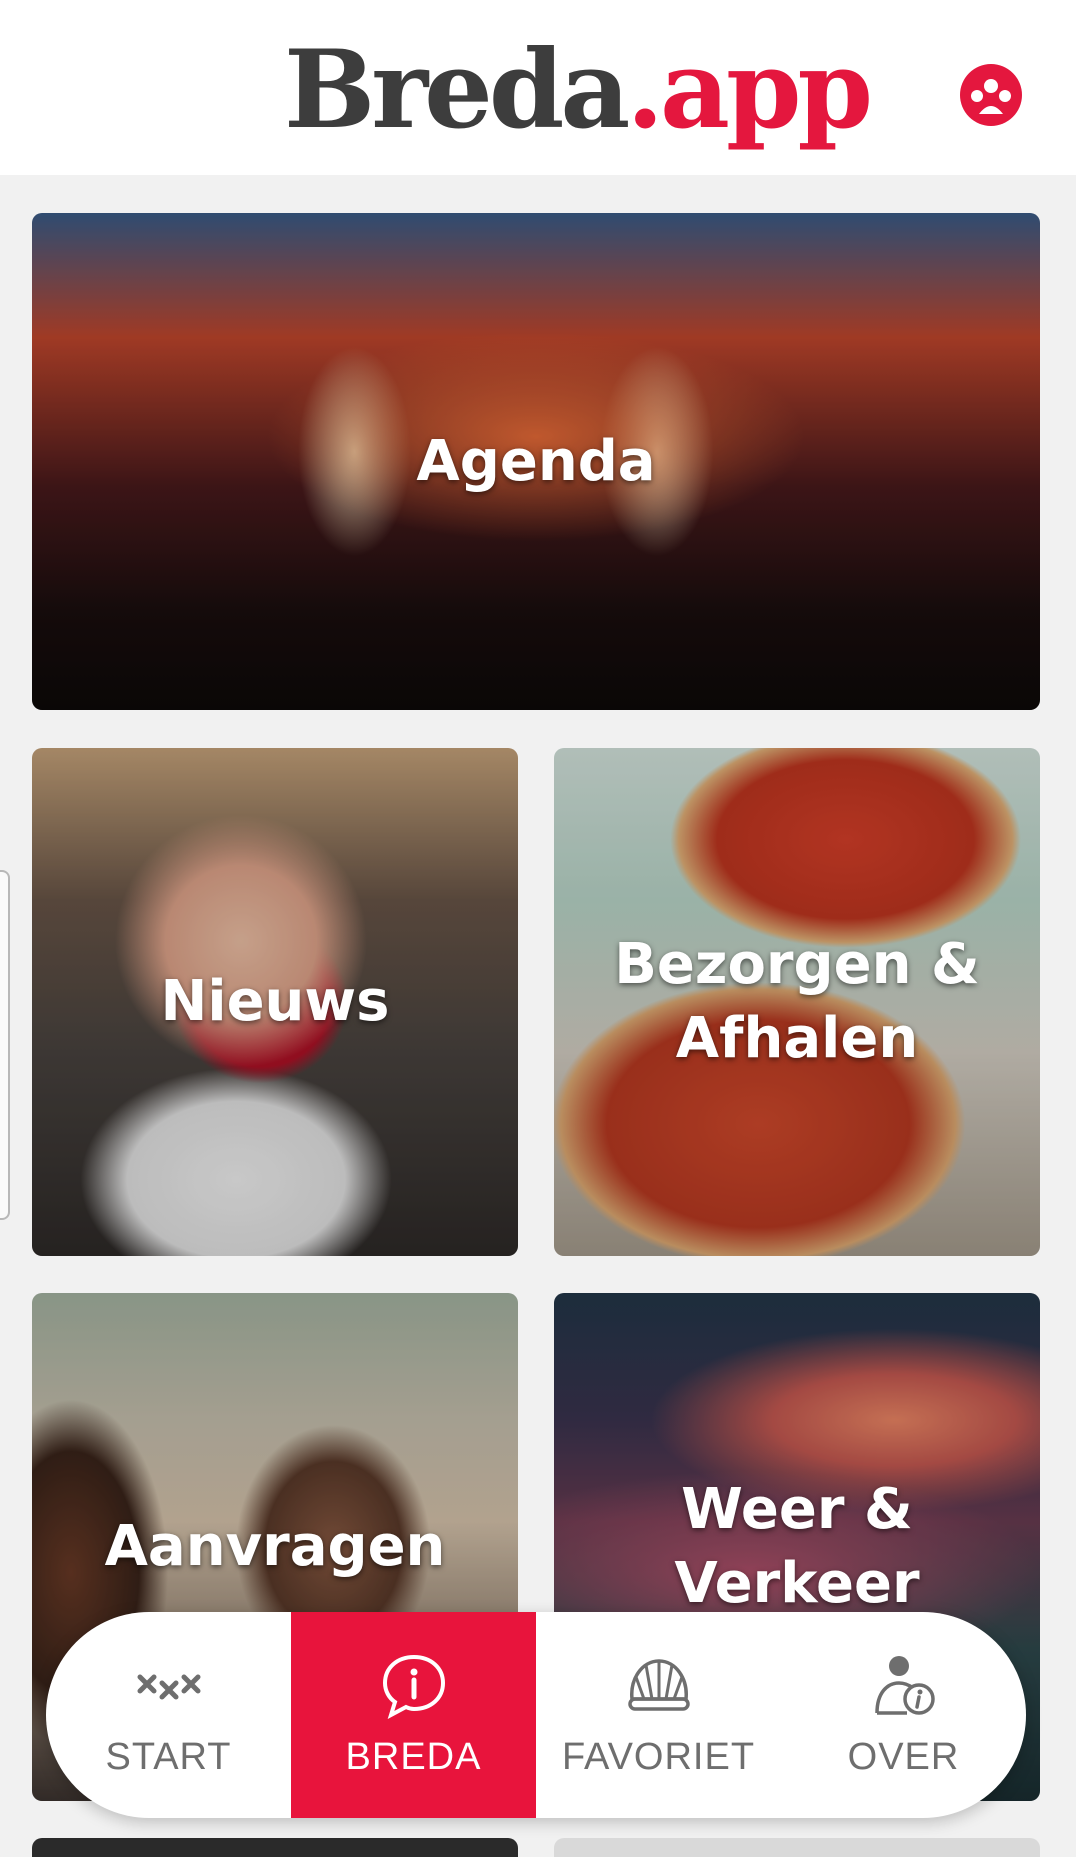  Describe the element at coordinates (658, 1715) in the screenshot. I see `nav-item-favoriet: FAVORIET` at that location.